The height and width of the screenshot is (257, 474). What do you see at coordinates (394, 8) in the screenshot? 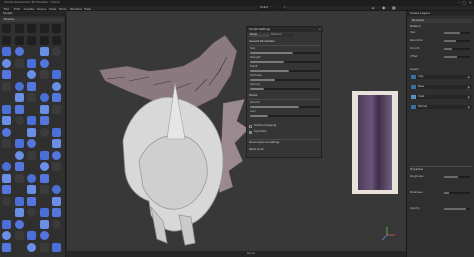
I see `grid-icon: ▦` at bounding box center [394, 8].